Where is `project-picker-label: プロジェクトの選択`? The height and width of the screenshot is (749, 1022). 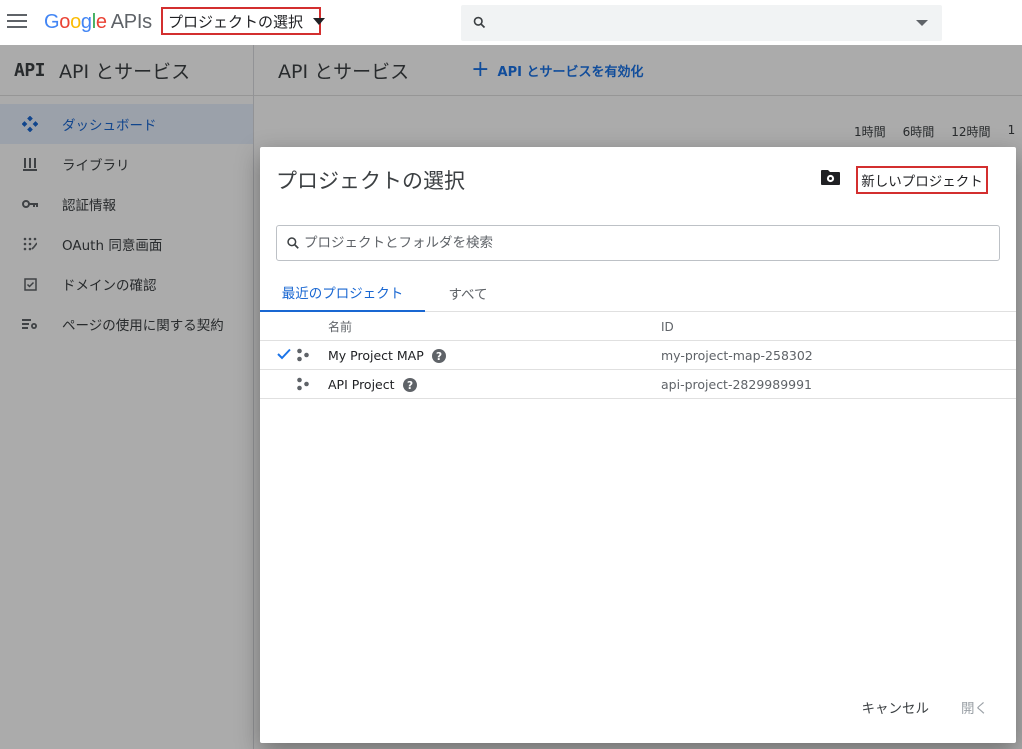 project-picker-label: プロジェクトの選択 is located at coordinates (236, 21).